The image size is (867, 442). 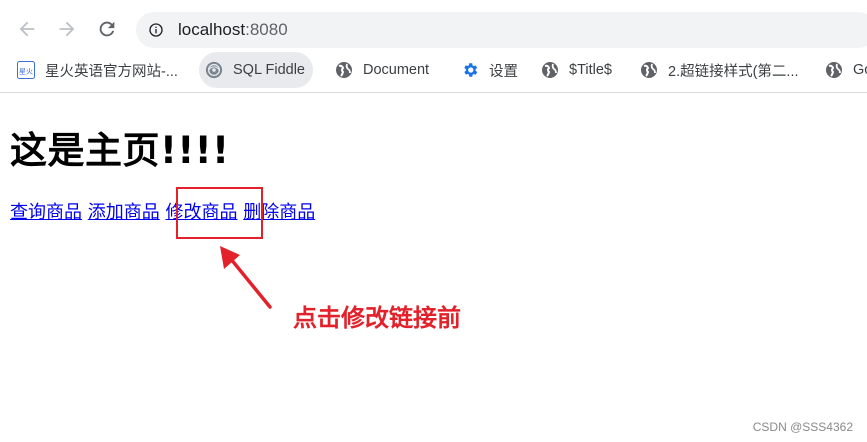 I want to click on page-title: 这是主页!!!!, so click(x=120, y=150).